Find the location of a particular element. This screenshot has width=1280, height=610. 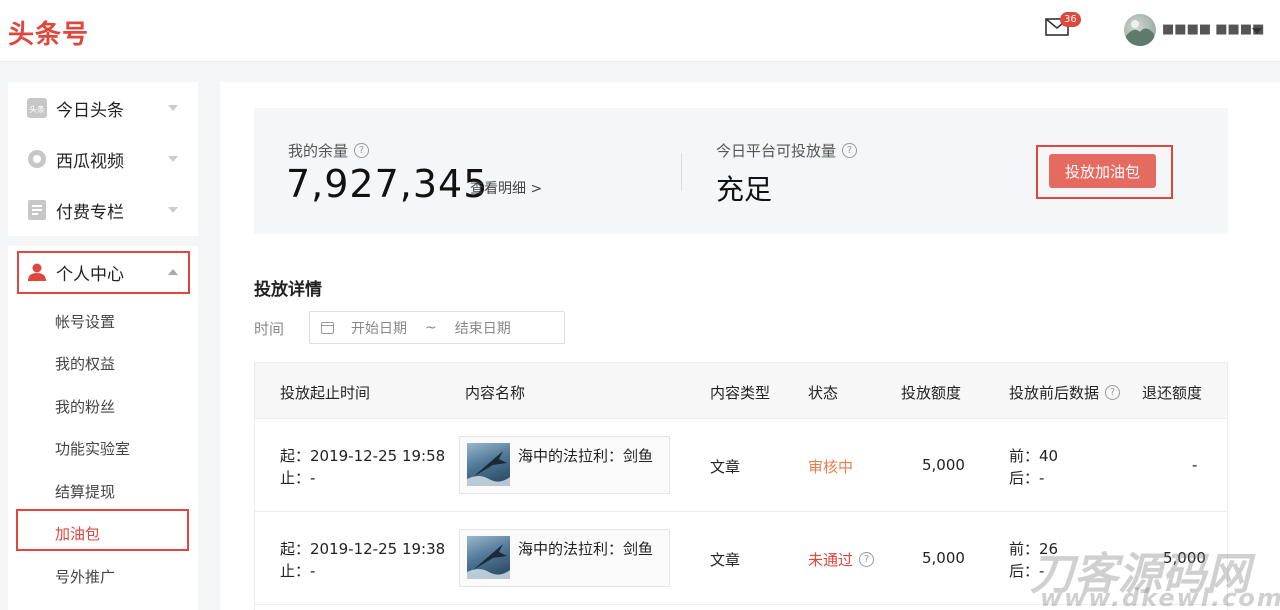

sidebar-subitem-rights: 我的权益 is located at coordinates (85, 363).